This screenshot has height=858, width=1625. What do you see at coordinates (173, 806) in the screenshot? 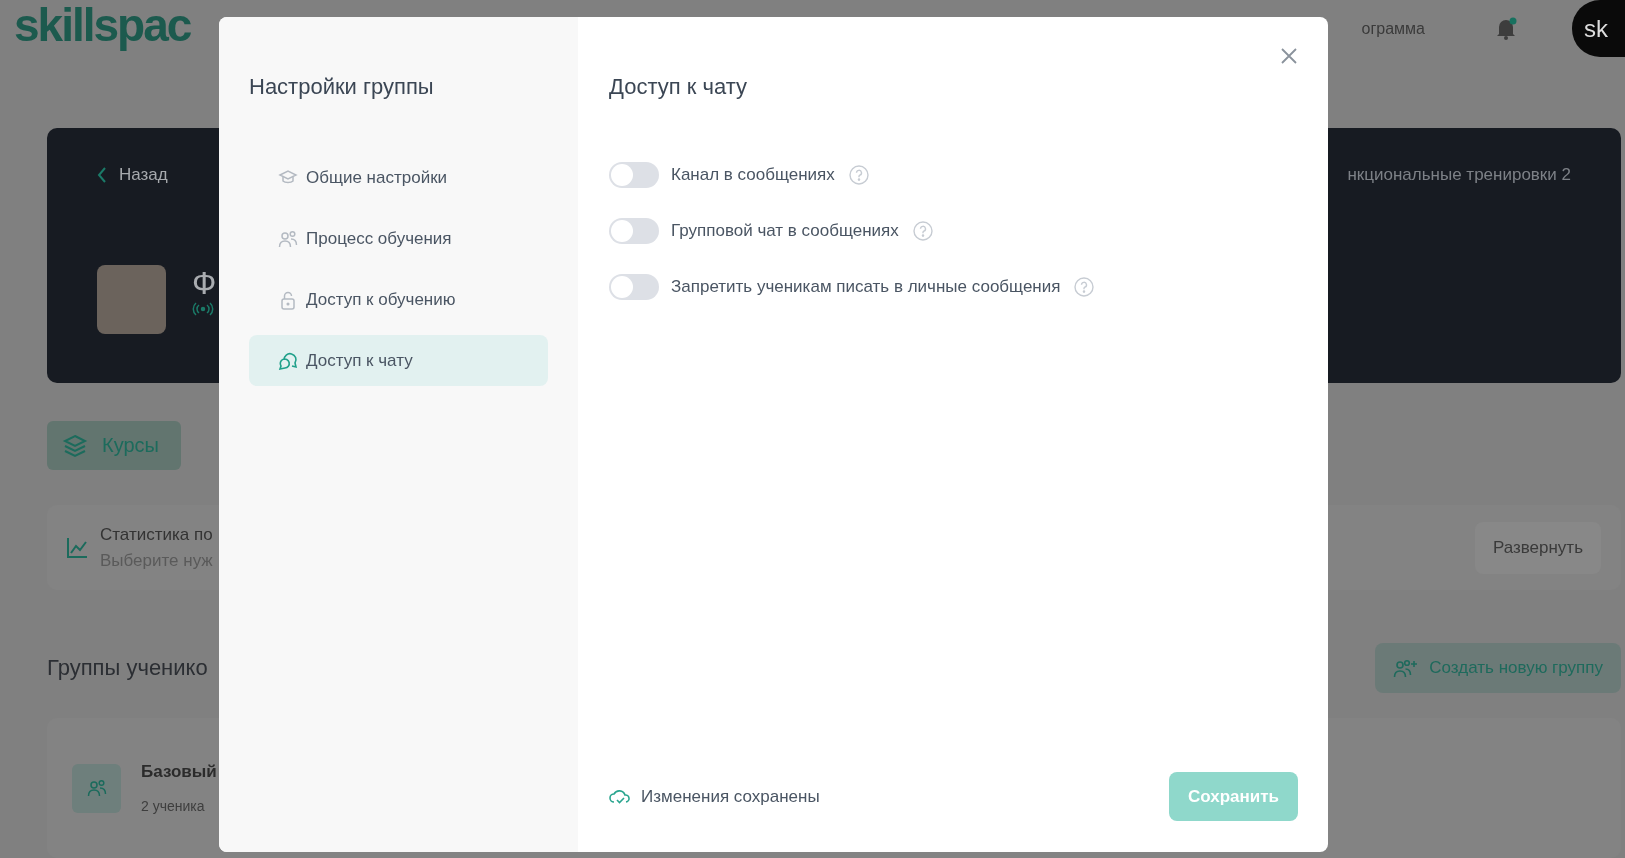
I see `student-count: 2 ученика` at bounding box center [173, 806].